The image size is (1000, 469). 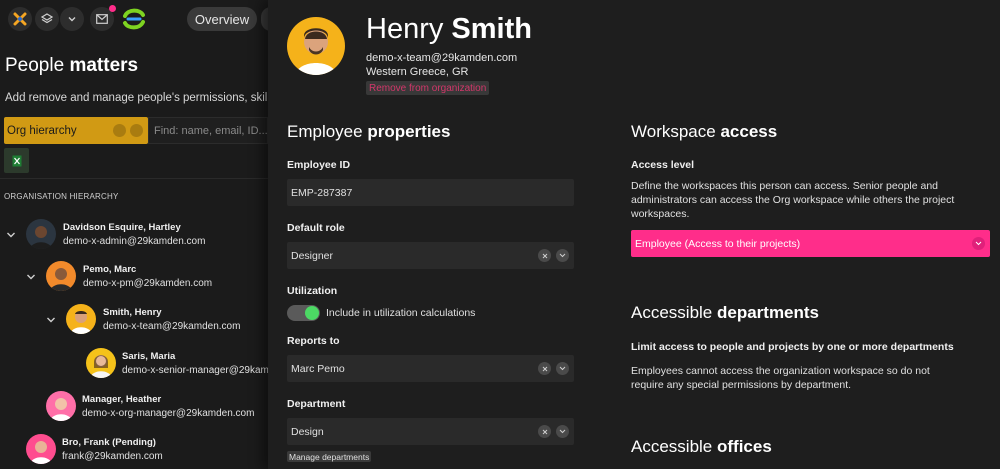 What do you see at coordinates (369, 131) in the screenshot?
I see `employee-properties-heading: Employee properties` at bounding box center [369, 131].